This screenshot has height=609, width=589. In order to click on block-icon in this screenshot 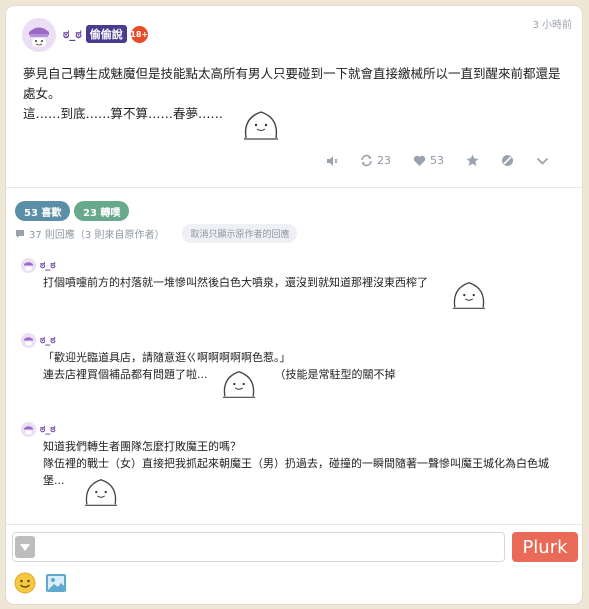, I will do `click(507, 160)`.